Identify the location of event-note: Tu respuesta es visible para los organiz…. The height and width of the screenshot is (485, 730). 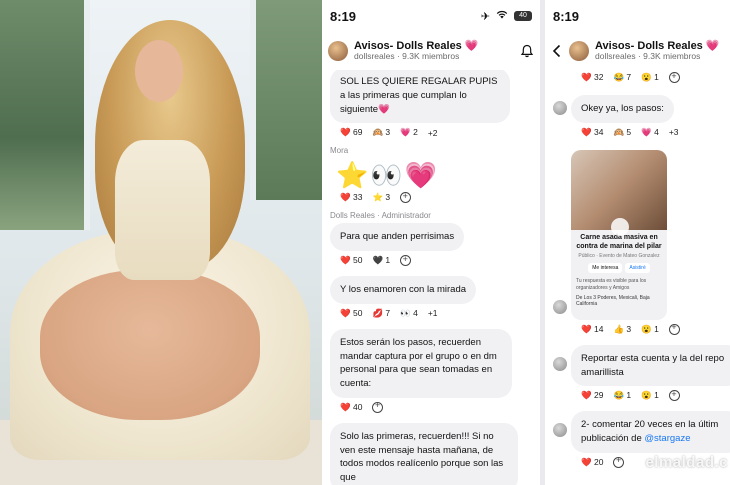
(611, 284).